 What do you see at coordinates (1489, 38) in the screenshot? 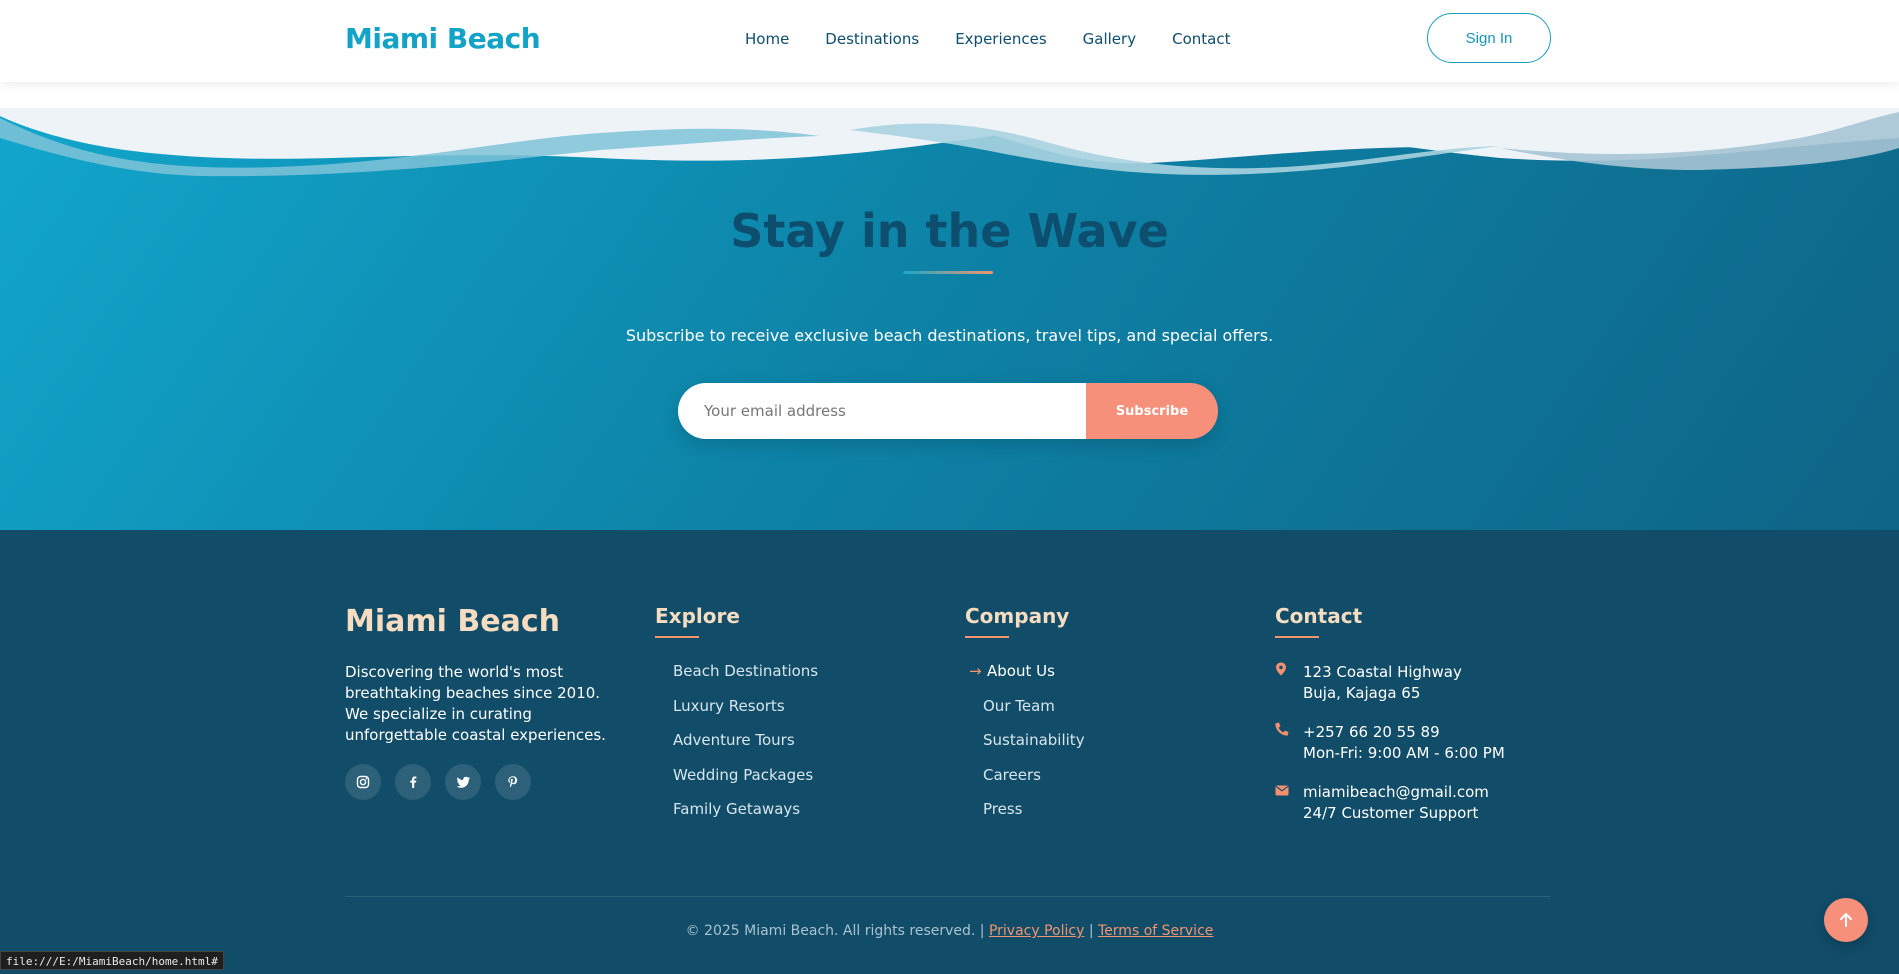
I see `sign-in-button: Sign In` at bounding box center [1489, 38].